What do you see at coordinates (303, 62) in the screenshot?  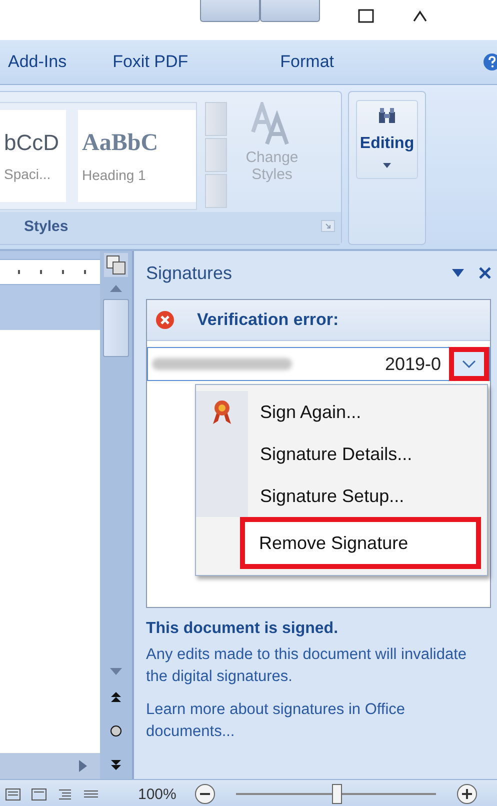 I see `ribbon-tab: Format` at bounding box center [303, 62].